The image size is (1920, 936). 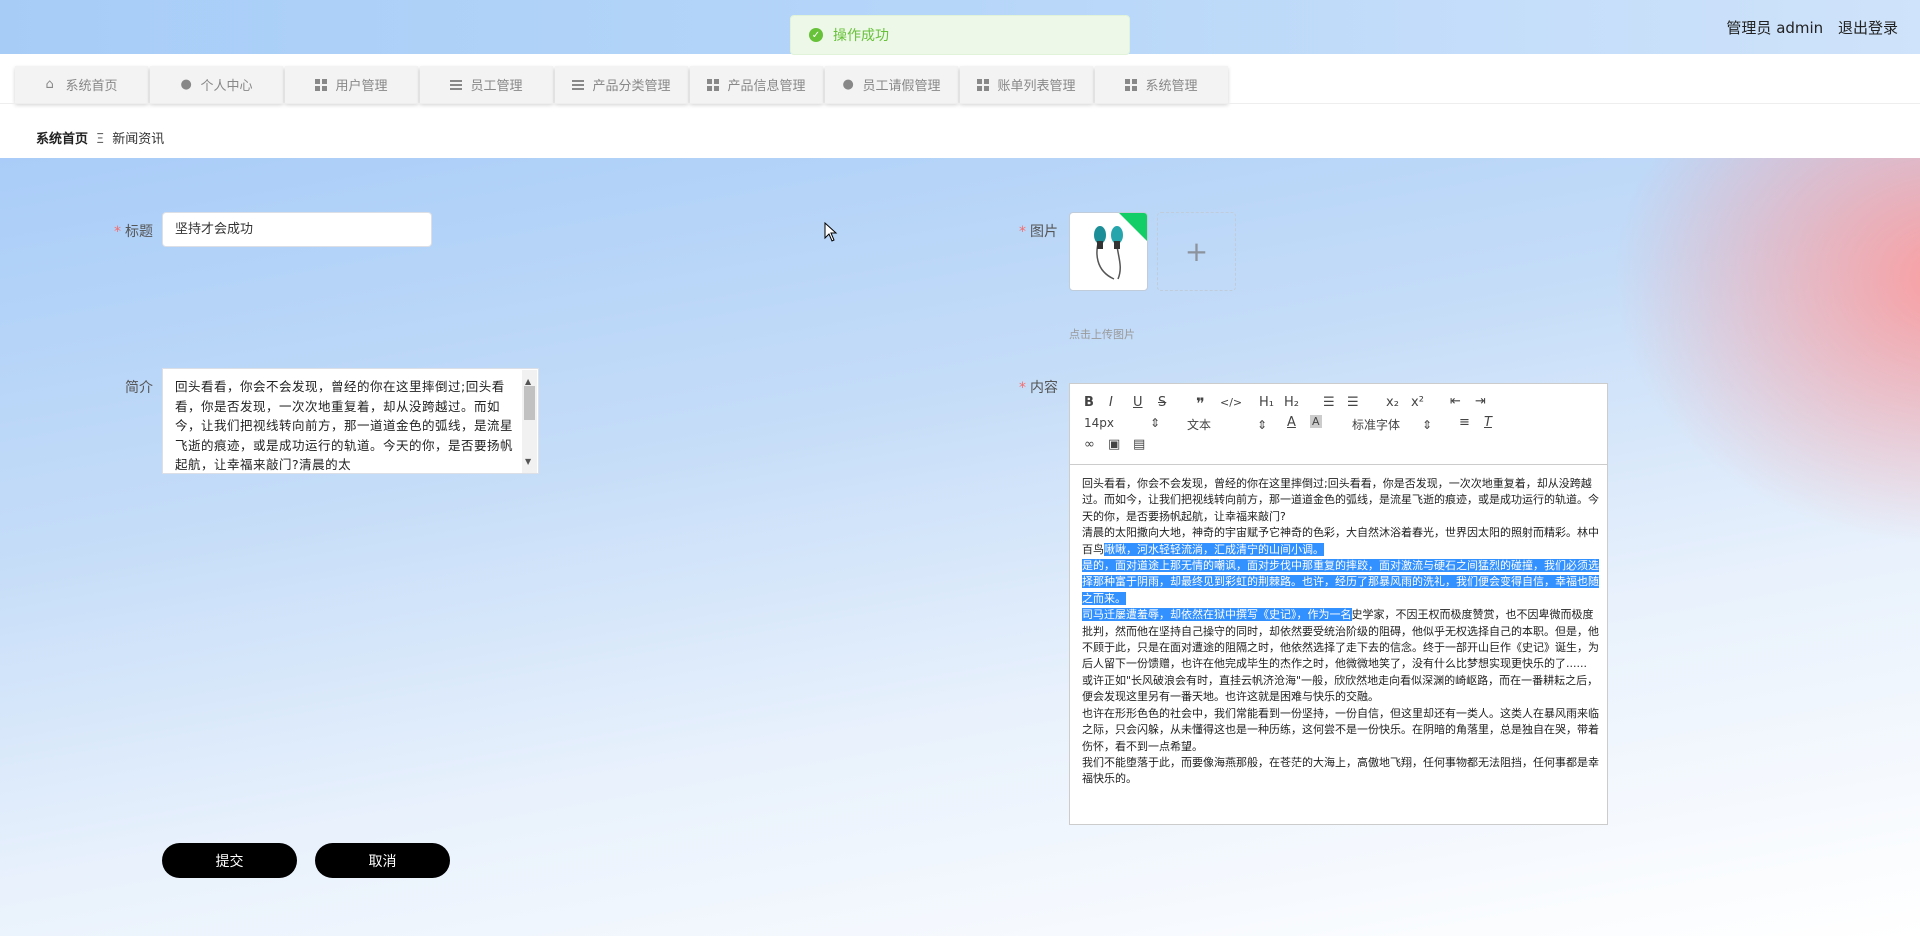 What do you see at coordinates (1392, 424) in the screenshot?
I see `font-family-select: 标准字体 ⇕` at bounding box center [1392, 424].